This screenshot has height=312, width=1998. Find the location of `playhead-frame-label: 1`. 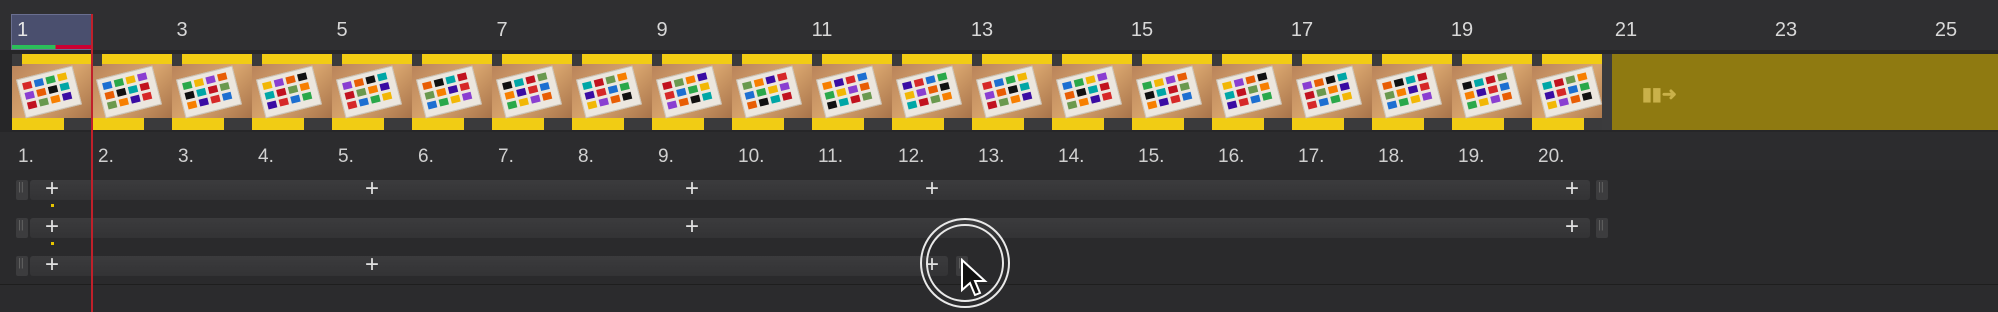

playhead-frame-label: 1 is located at coordinates (23, 30).